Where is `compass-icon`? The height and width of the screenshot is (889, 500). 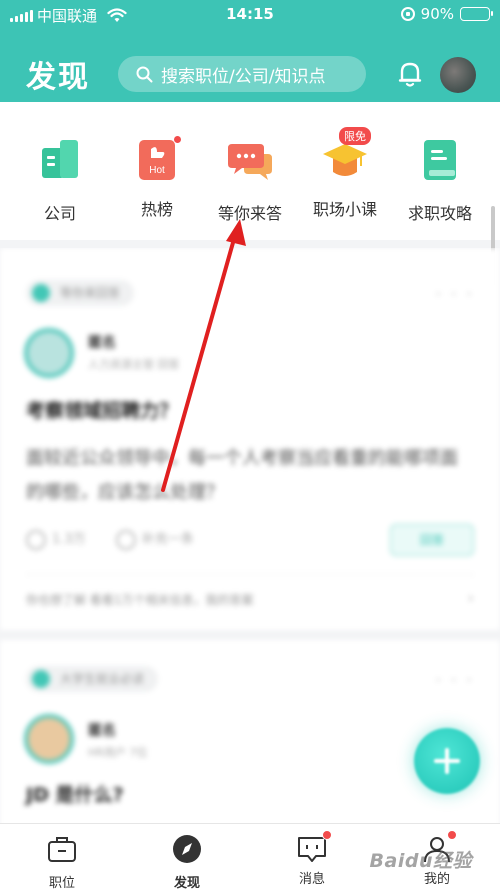
compass-icon is located at coordinates (187, 849).